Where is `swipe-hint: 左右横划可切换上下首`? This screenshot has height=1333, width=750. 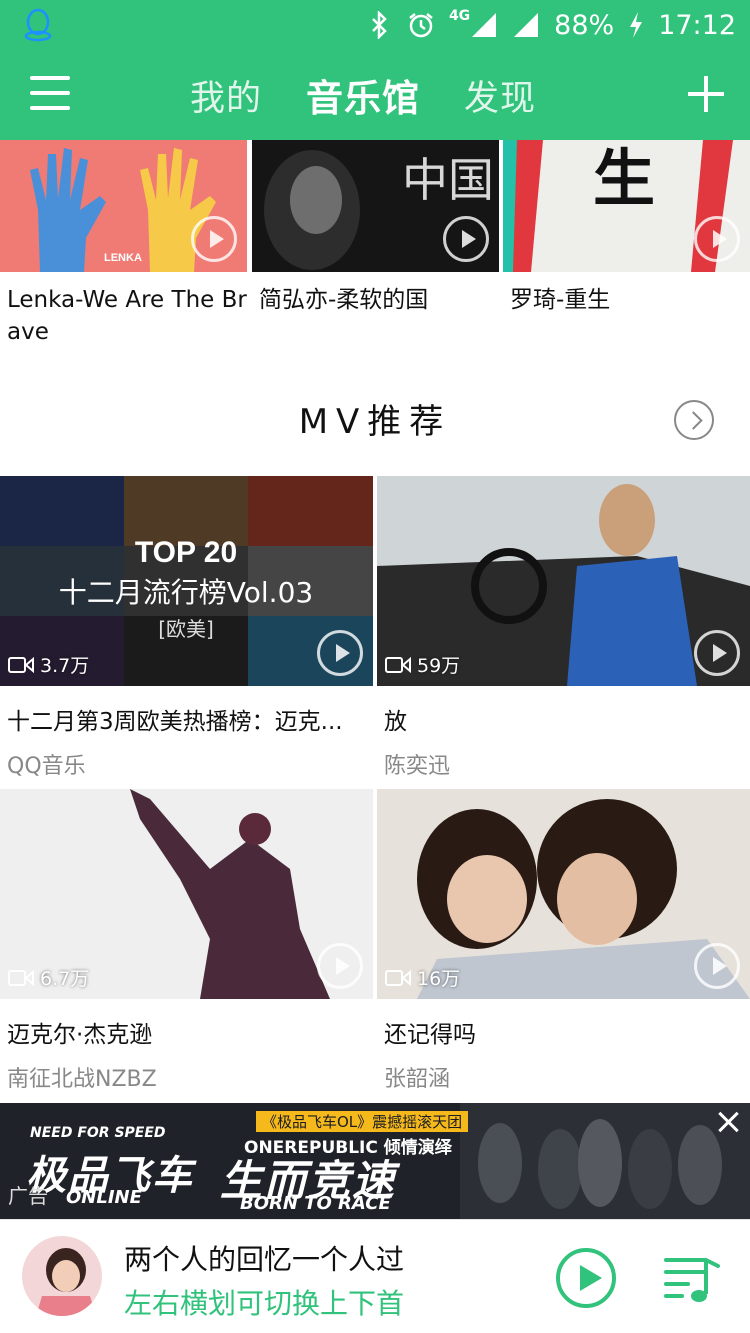
swipe-hint: 左右横划可切换上下首 is located at coordinates (264, 1303).